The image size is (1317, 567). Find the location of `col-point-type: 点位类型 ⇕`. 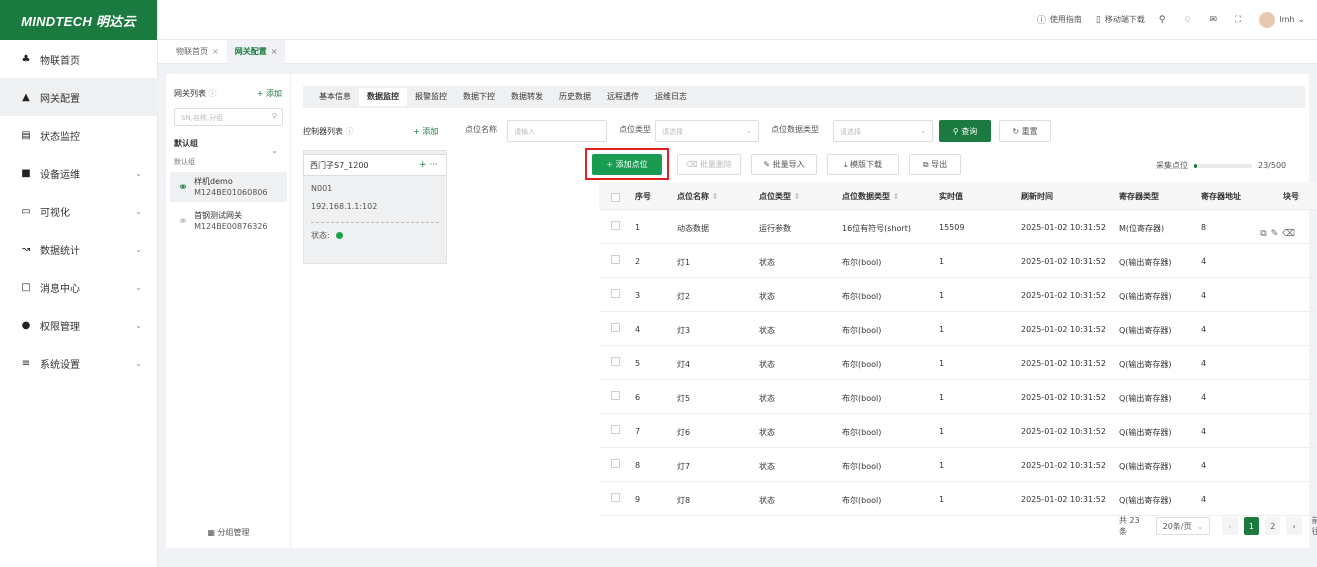

col-point-type: 点位类型 ⇕ is located at coordinates (780, 196).